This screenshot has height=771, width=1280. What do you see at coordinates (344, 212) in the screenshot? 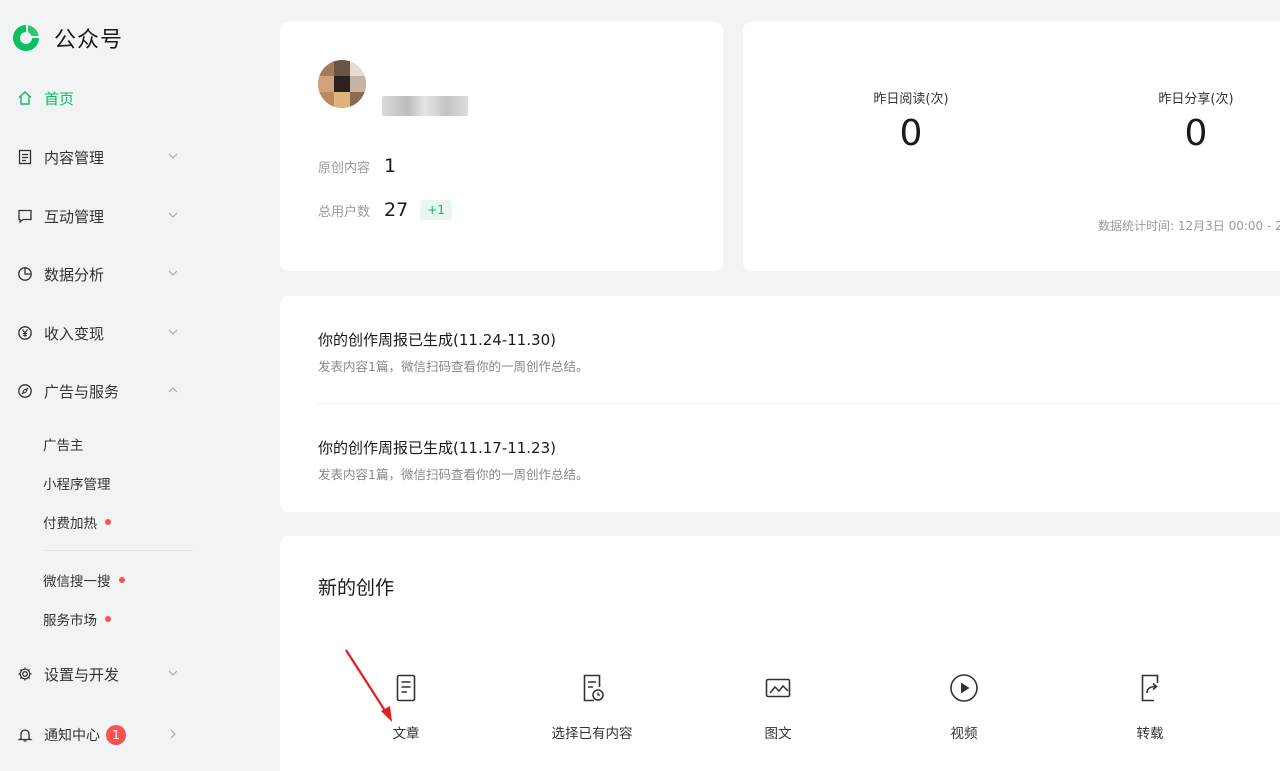
I see `total-users-label: 总用户数` at bounding box center [344, 212].